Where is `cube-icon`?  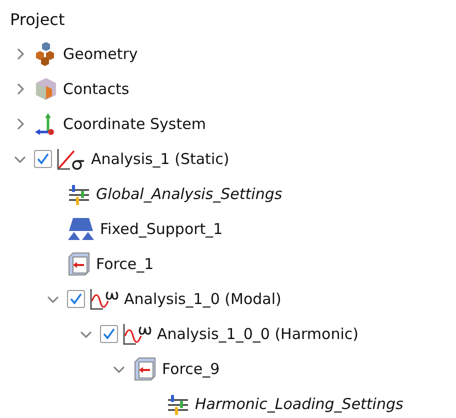 cube-icon is located at coordinates (46, 88).